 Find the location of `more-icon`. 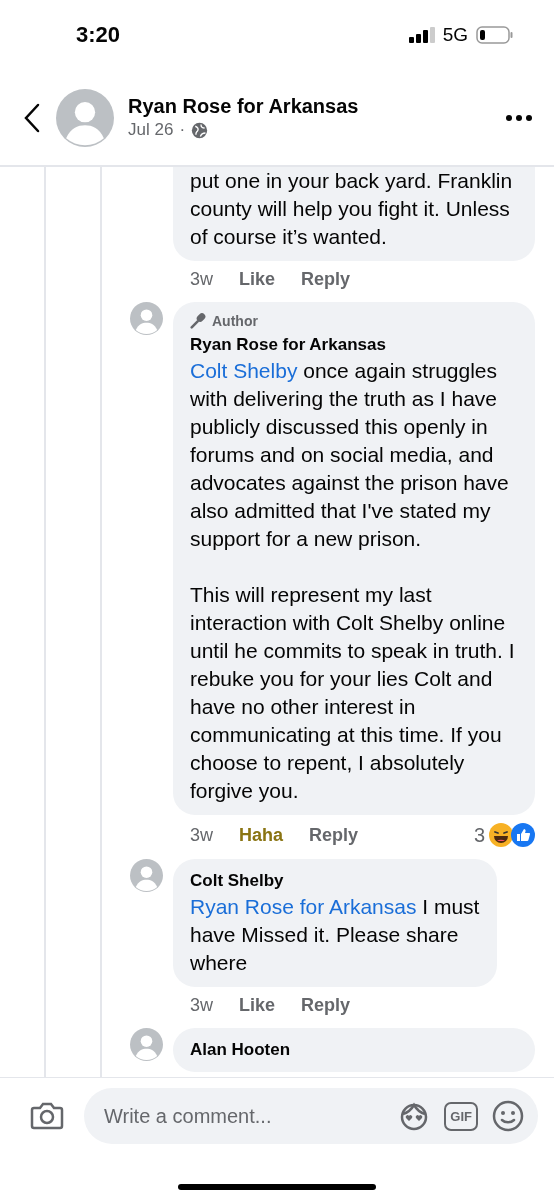

more-icon is located at coordinates (519, 117).